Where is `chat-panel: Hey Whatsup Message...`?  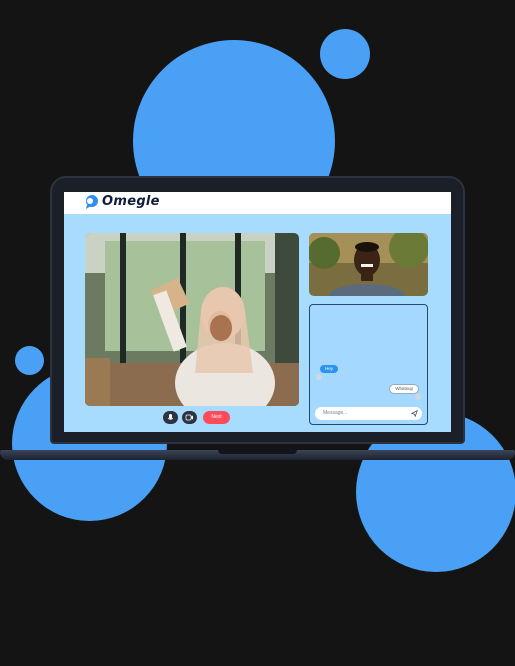 chat-panel: Hey Whatsup Message... is located at coordinates (368, 364).